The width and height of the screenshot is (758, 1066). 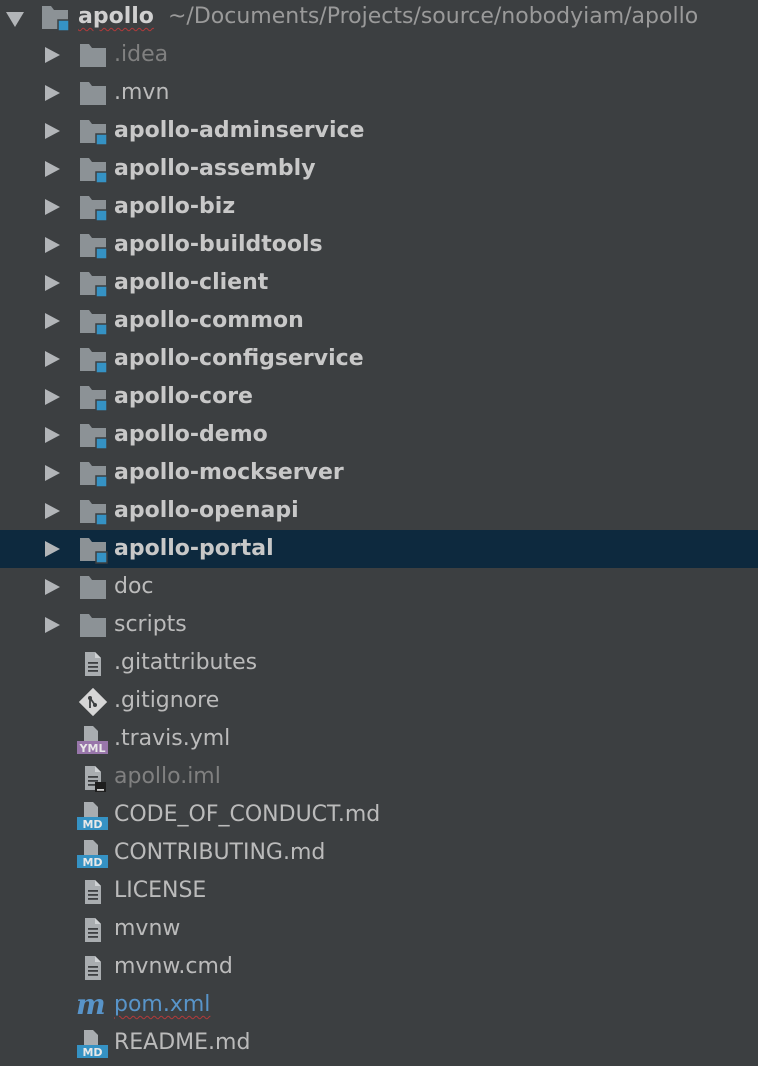 I want to click on tree-item-pom-xml: m pom.xml, so click(x=379, y=1005).